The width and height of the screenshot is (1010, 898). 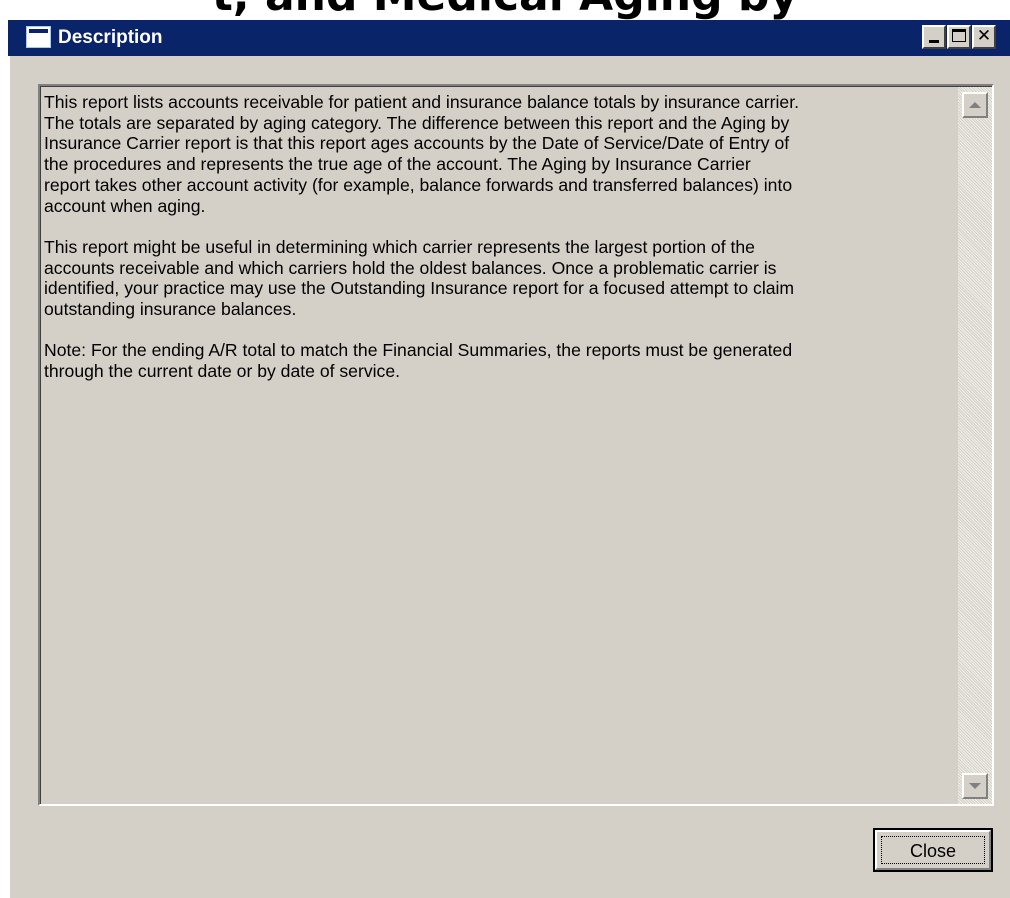 I want to click on arrow-down-icon, so click(x=975, y=786).